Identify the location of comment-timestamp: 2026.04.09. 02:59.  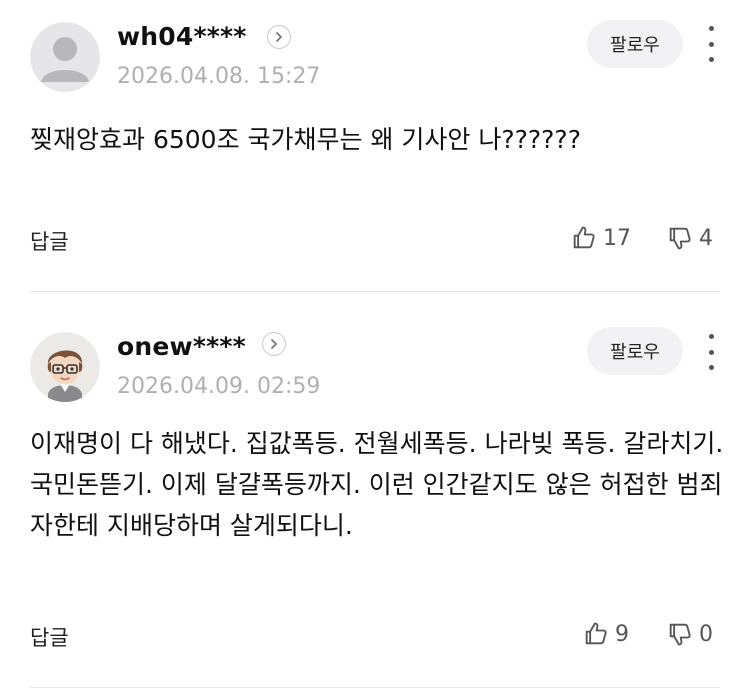
(219, 386).